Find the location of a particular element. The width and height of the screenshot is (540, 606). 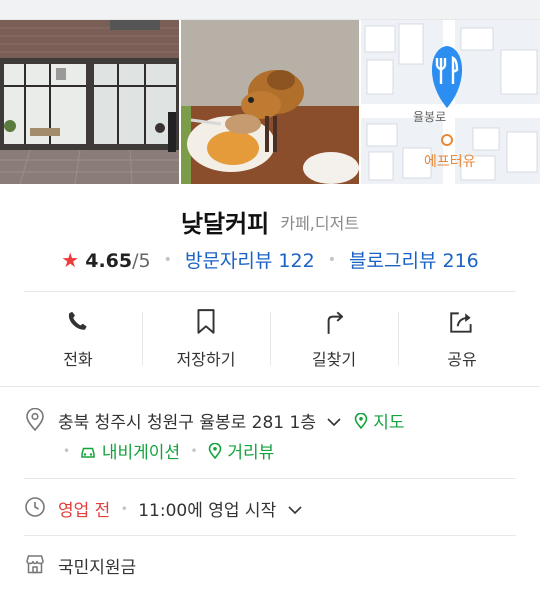

share-button: 공유 is located at coordinates (462, 337).